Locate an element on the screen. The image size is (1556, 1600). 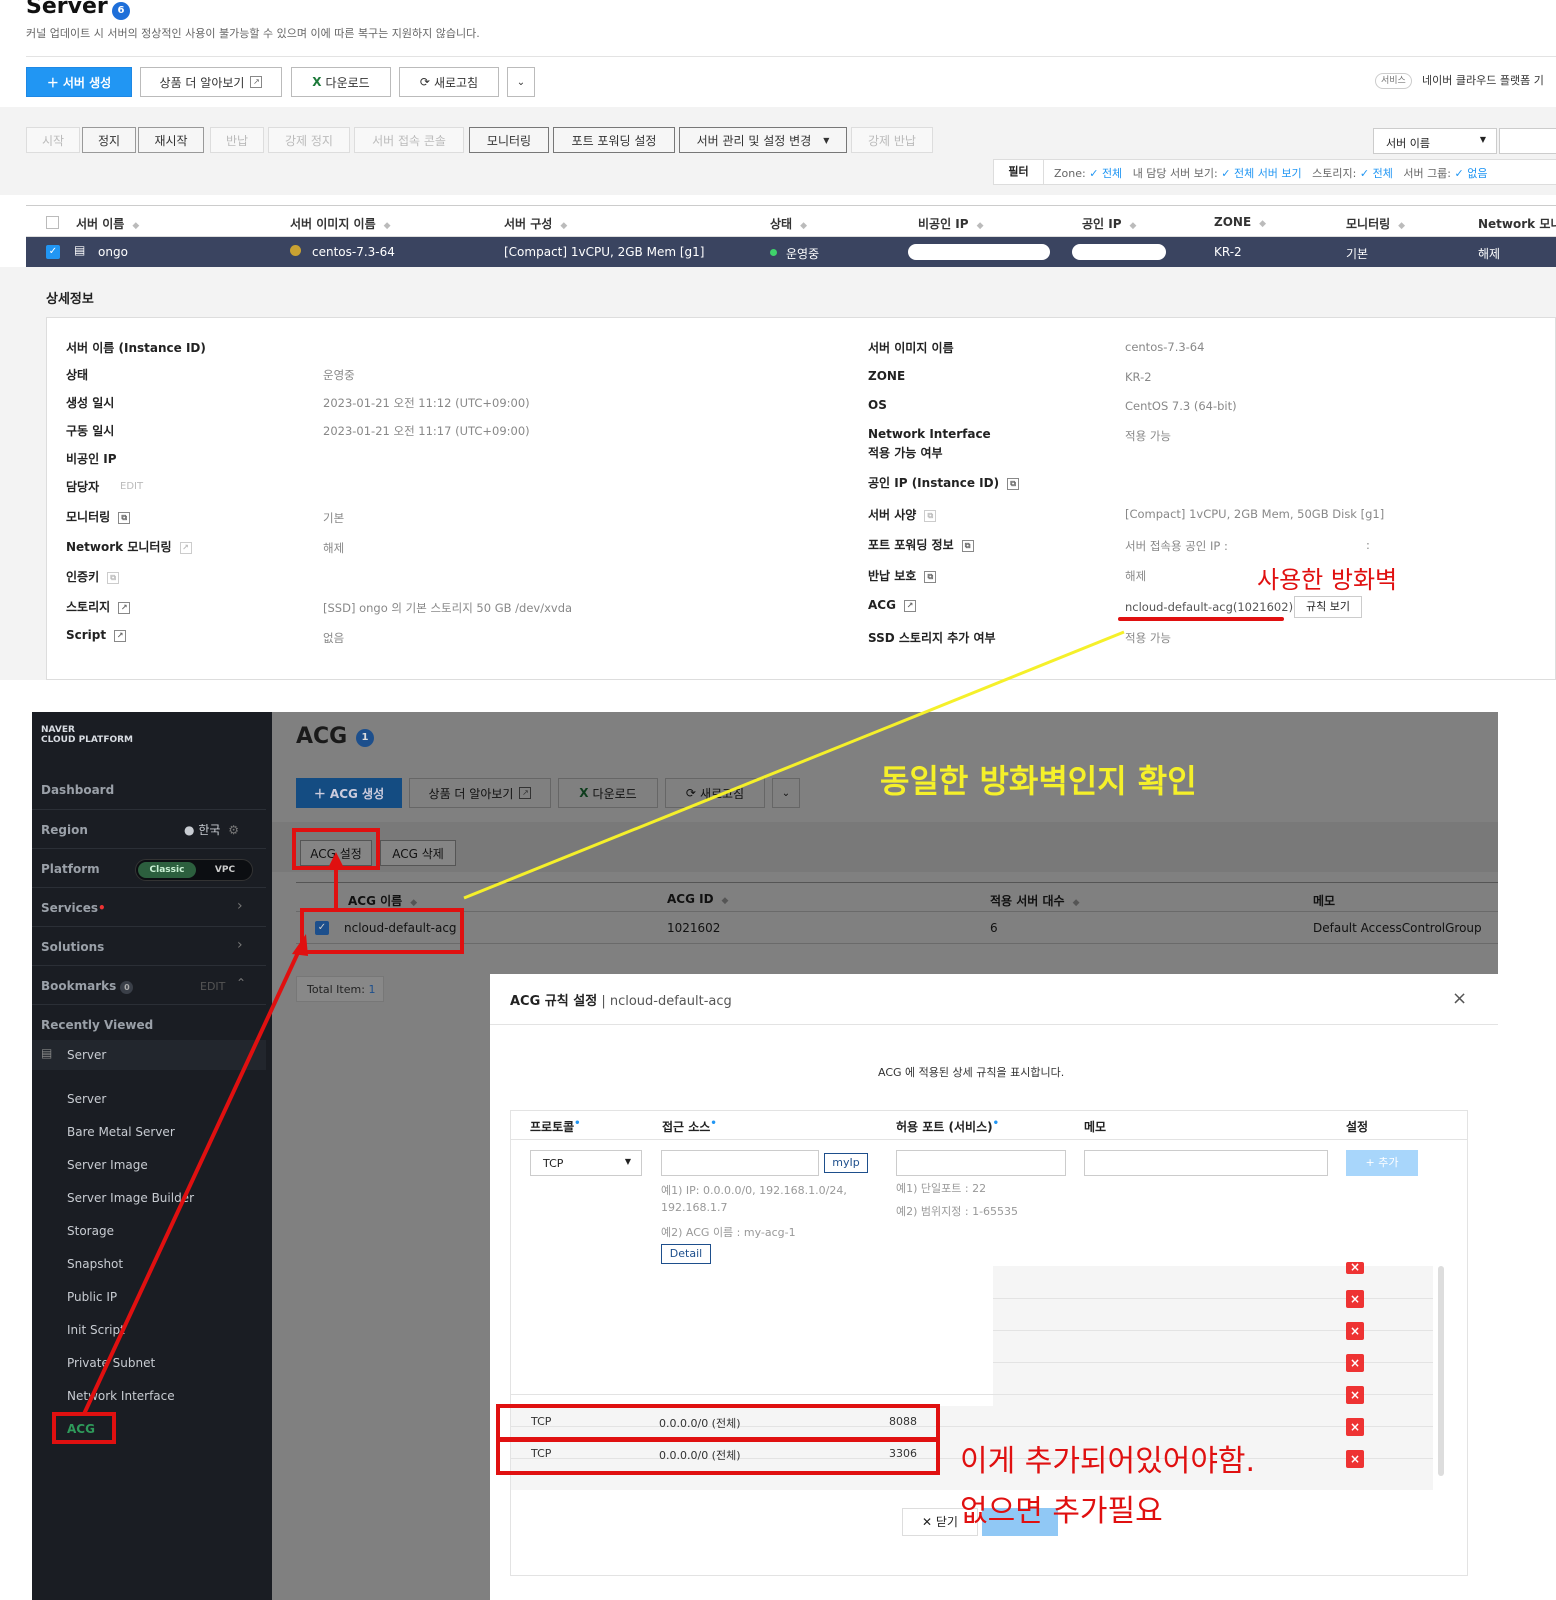
sidebar-item-snapshot: Snapshot is located at coordinates (95, 1264).